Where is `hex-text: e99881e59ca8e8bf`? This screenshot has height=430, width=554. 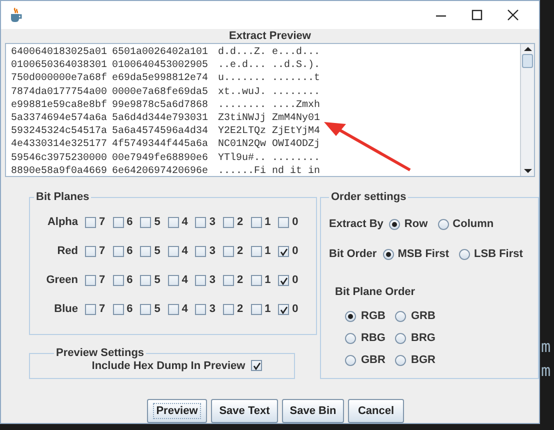 hex-text: e99881e59ca8e8bf is located at coordinates (59, 105).